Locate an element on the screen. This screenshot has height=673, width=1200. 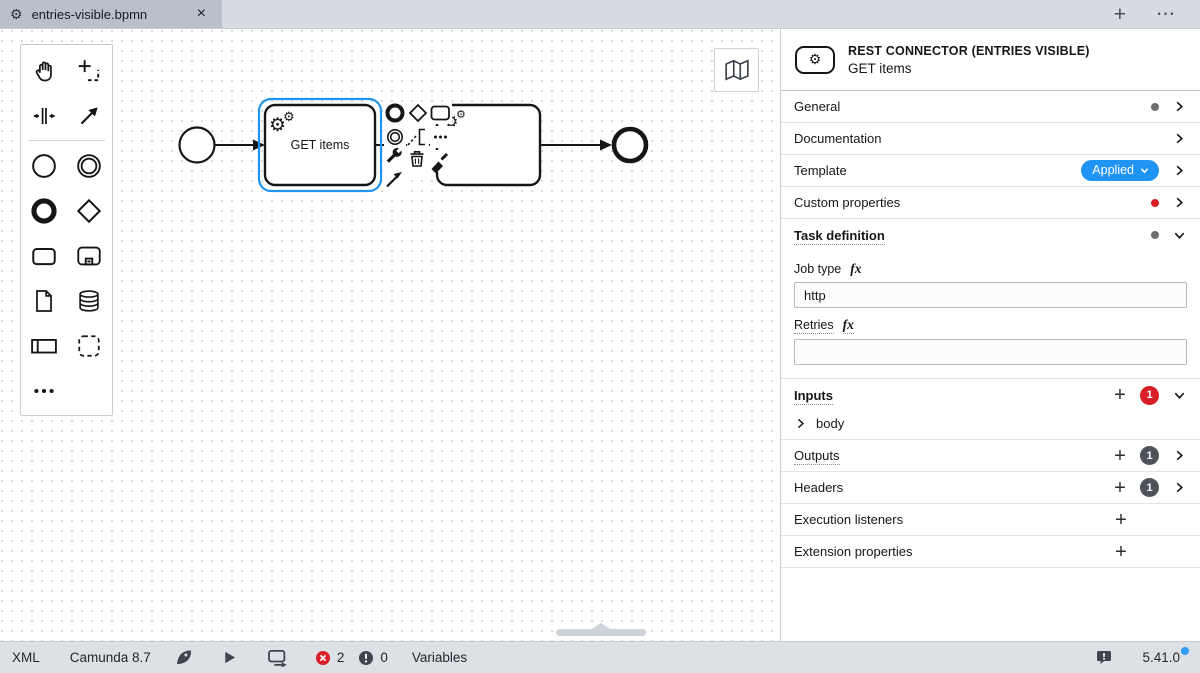
lasso-tool is located at coordinates (90, 70).